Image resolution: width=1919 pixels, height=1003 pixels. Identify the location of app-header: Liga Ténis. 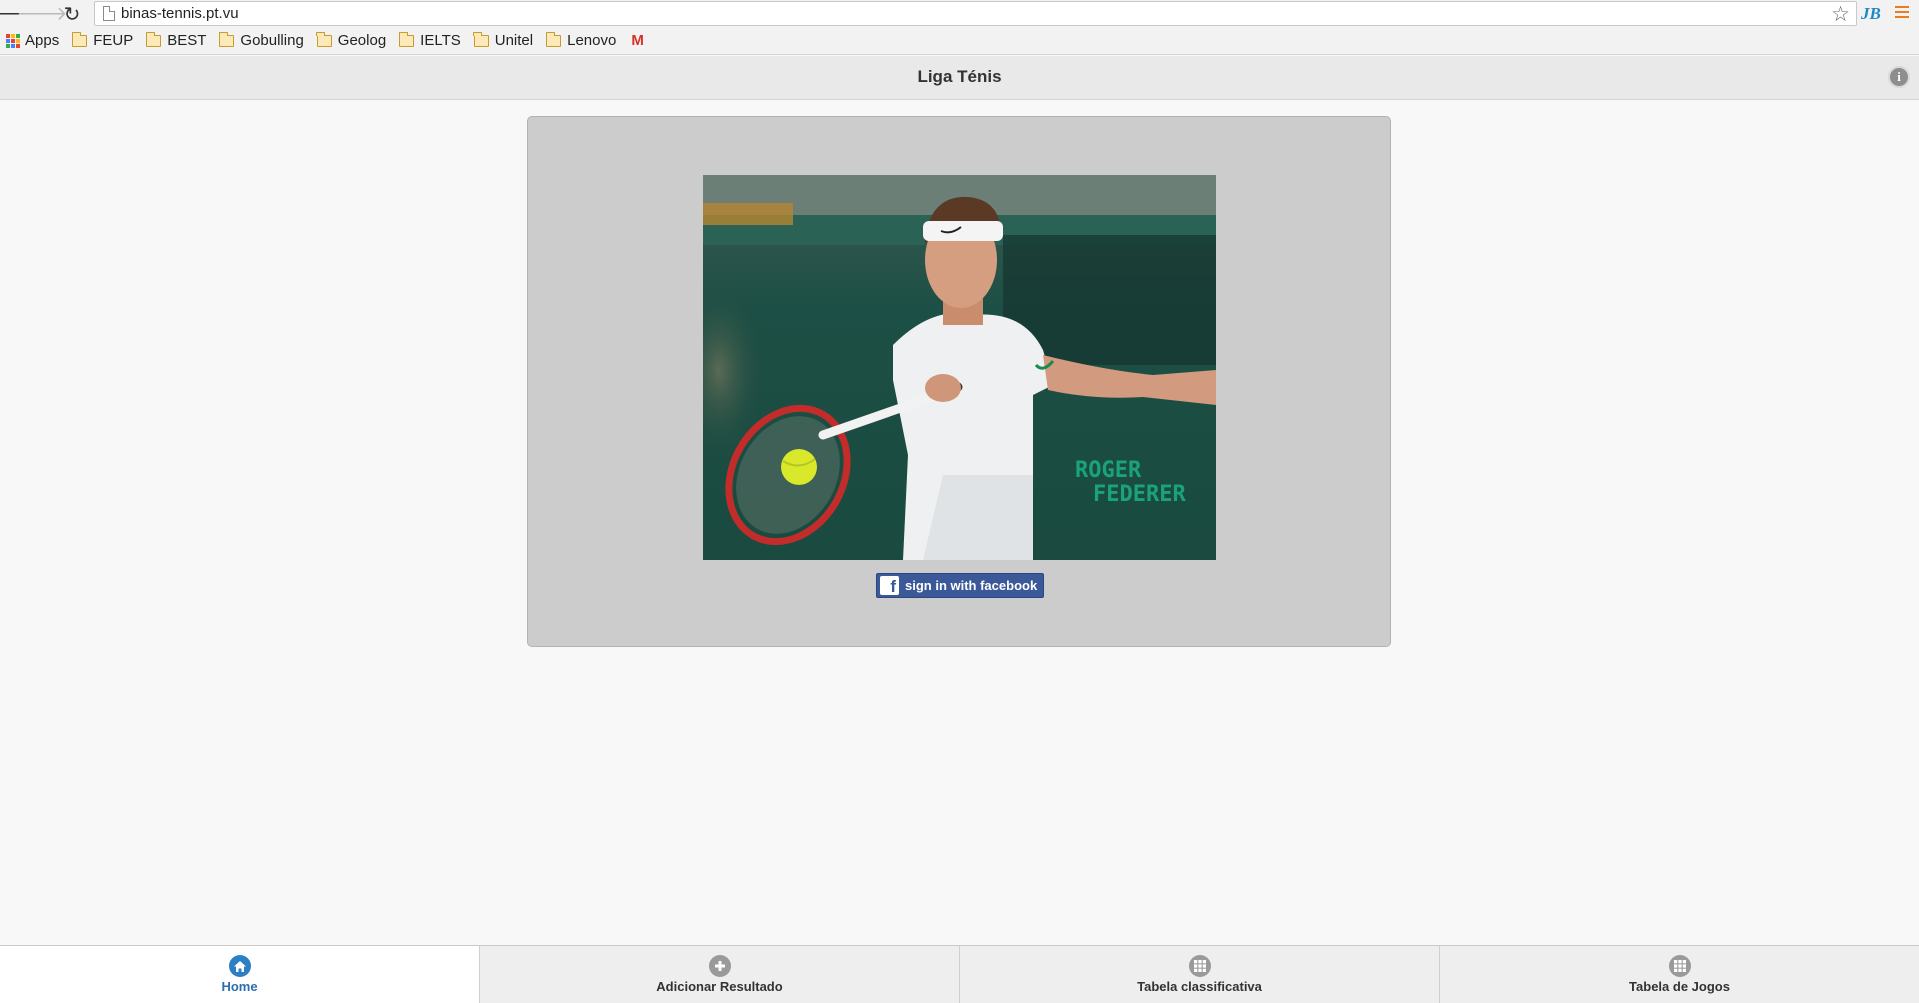
(959, 78).